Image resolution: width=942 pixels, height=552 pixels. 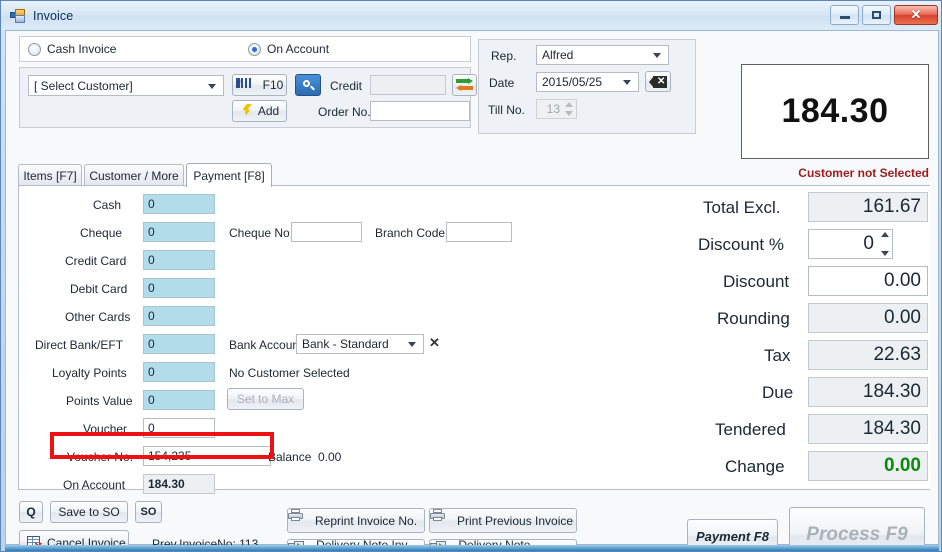 I want to click on add-button: Add, so click(x=259, y=111).